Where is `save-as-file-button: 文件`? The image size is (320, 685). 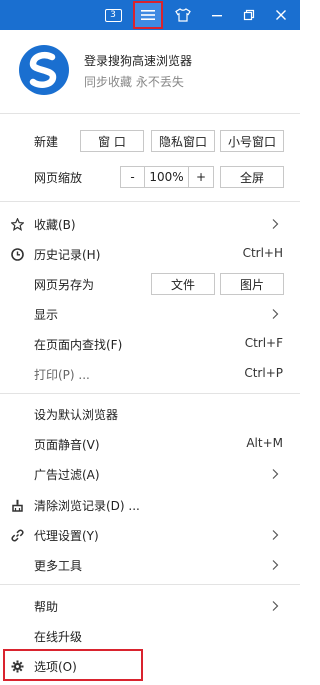
save-as-file-button: 文件 is located at coordinates (183, 284).